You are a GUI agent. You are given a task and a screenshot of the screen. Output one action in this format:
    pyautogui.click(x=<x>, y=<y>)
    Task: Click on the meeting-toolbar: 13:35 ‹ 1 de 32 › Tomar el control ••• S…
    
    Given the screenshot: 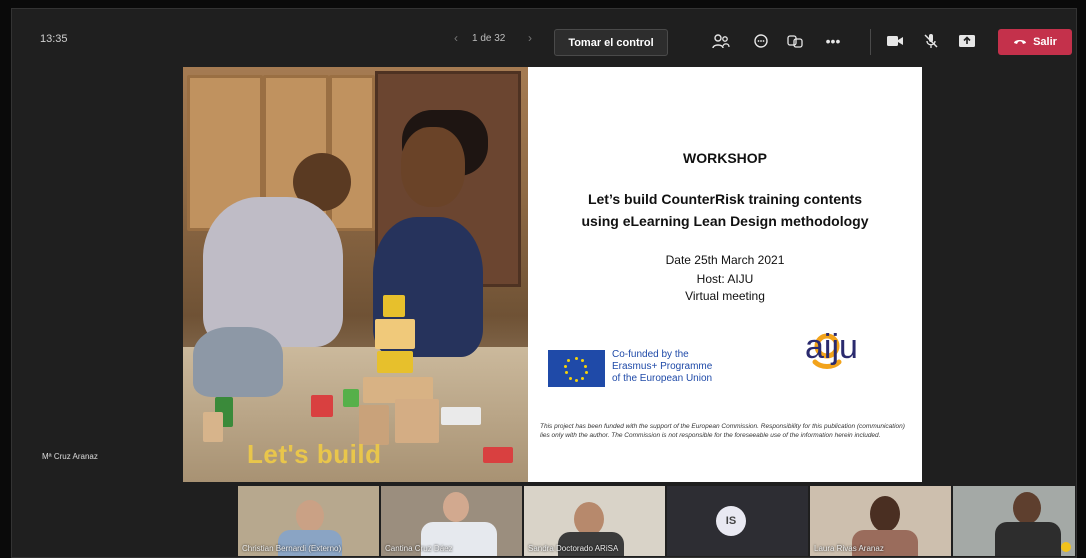 What is the action you would take?
    pyautogui.click(x=544, y=38)
    